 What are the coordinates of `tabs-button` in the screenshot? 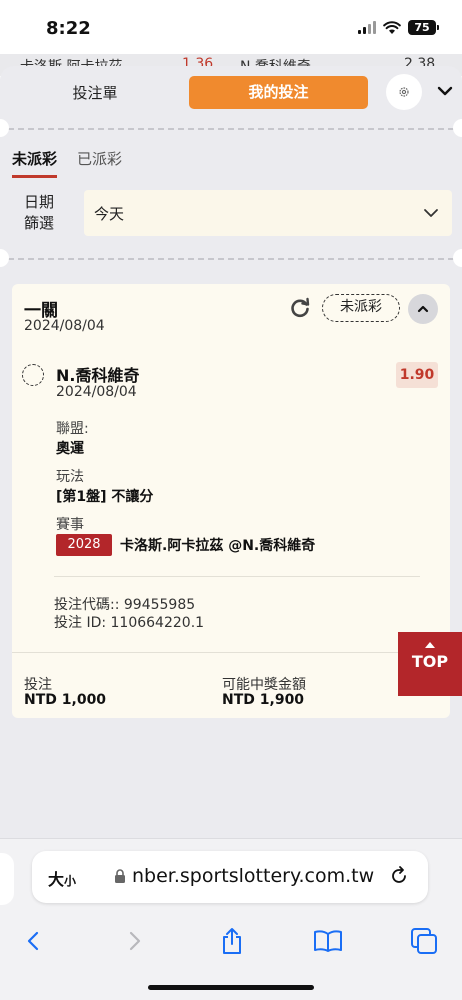 It's located at (424, 941).